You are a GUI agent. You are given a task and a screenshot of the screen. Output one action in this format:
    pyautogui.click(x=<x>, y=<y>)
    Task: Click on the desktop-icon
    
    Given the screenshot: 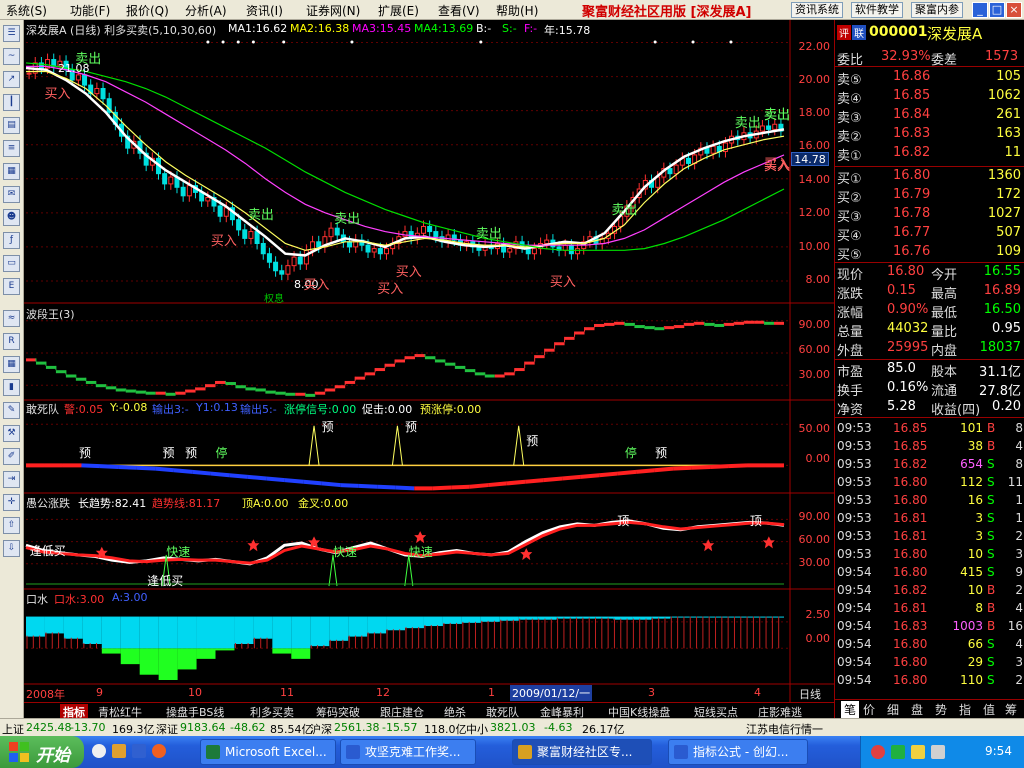 What is the action you would take?
    pyautogui.click(x=139, y=751)
    